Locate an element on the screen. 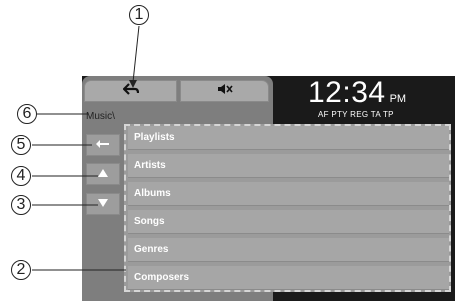 The image size is (455, 301). list-item-label: Artists is located at coordinates (150, 165).